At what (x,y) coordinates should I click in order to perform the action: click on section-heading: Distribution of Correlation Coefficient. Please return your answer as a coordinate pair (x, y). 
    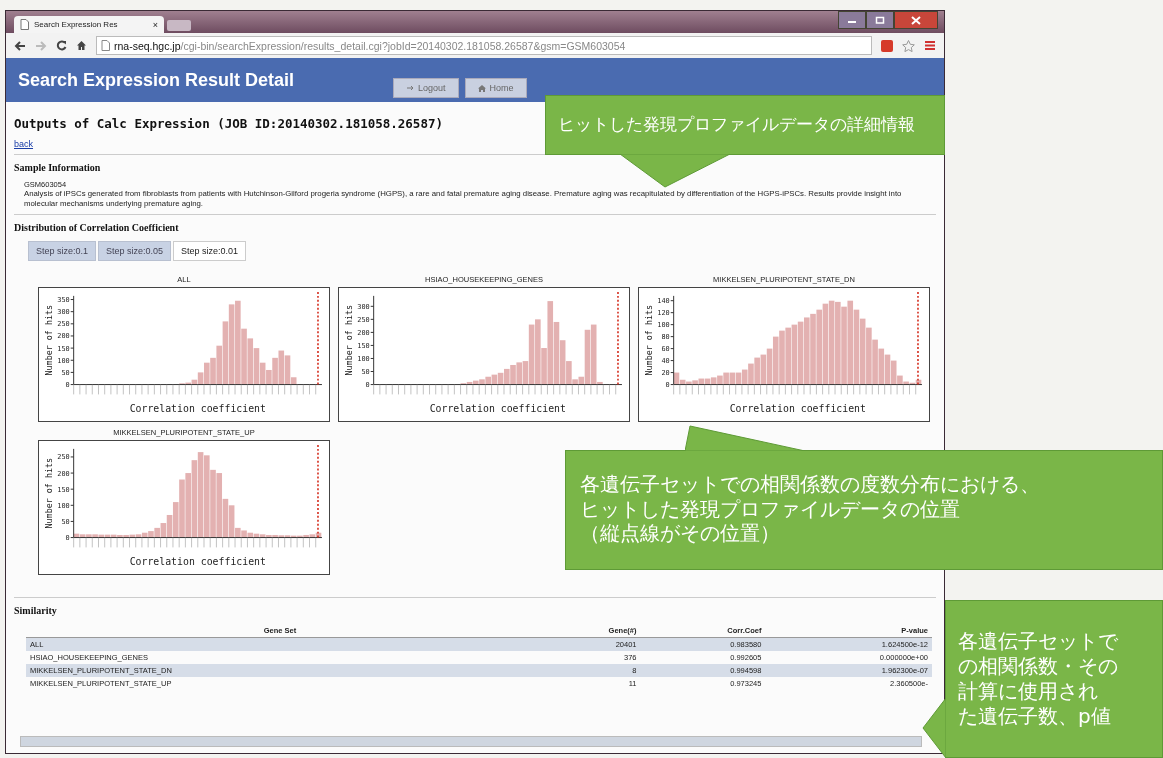
    Looking at the image, I should click on (96, 228).